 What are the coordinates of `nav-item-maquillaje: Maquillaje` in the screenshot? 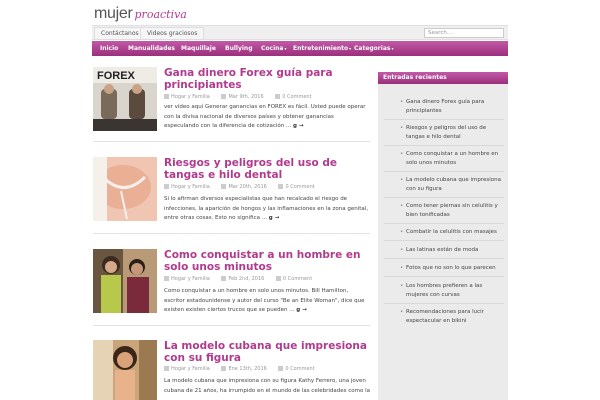 It's located at (198, 48).